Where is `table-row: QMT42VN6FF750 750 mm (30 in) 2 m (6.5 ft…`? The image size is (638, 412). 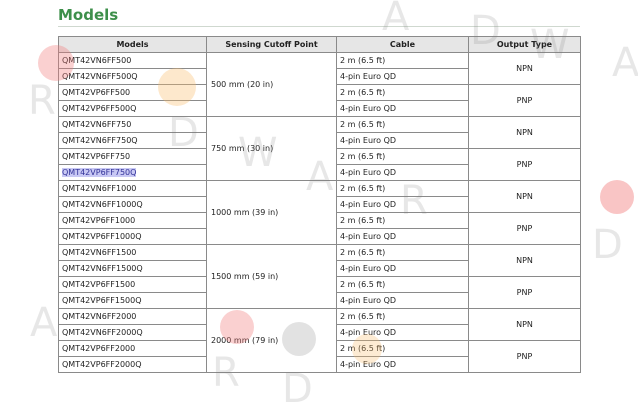
table-row: QMT42VN6FF750 750 mm (30 in) 2 m (6.5 ft… is located at coordinates (319, 148).